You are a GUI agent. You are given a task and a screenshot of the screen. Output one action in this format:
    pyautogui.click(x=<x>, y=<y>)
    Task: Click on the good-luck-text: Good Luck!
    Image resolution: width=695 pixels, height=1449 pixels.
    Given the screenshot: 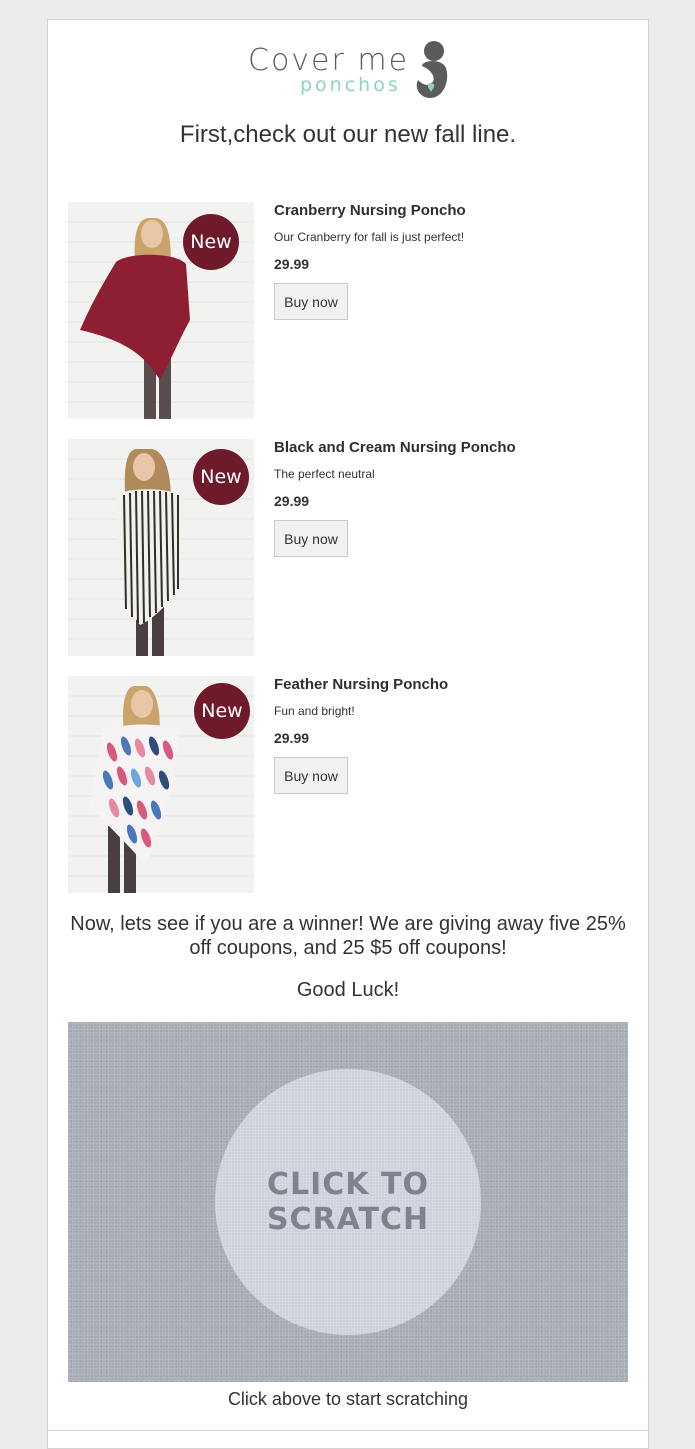 What is the action you would take?
    pyautogui.click(x=348, y=990)
    